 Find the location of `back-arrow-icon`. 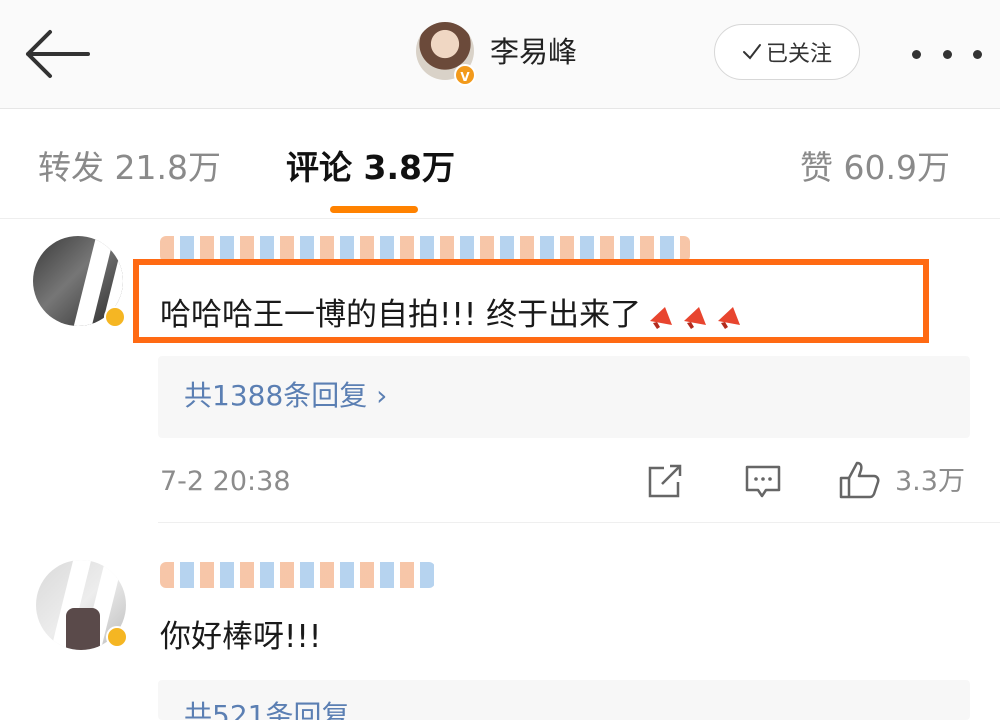

back-arrow-icon is located at coordinates (57, 54).